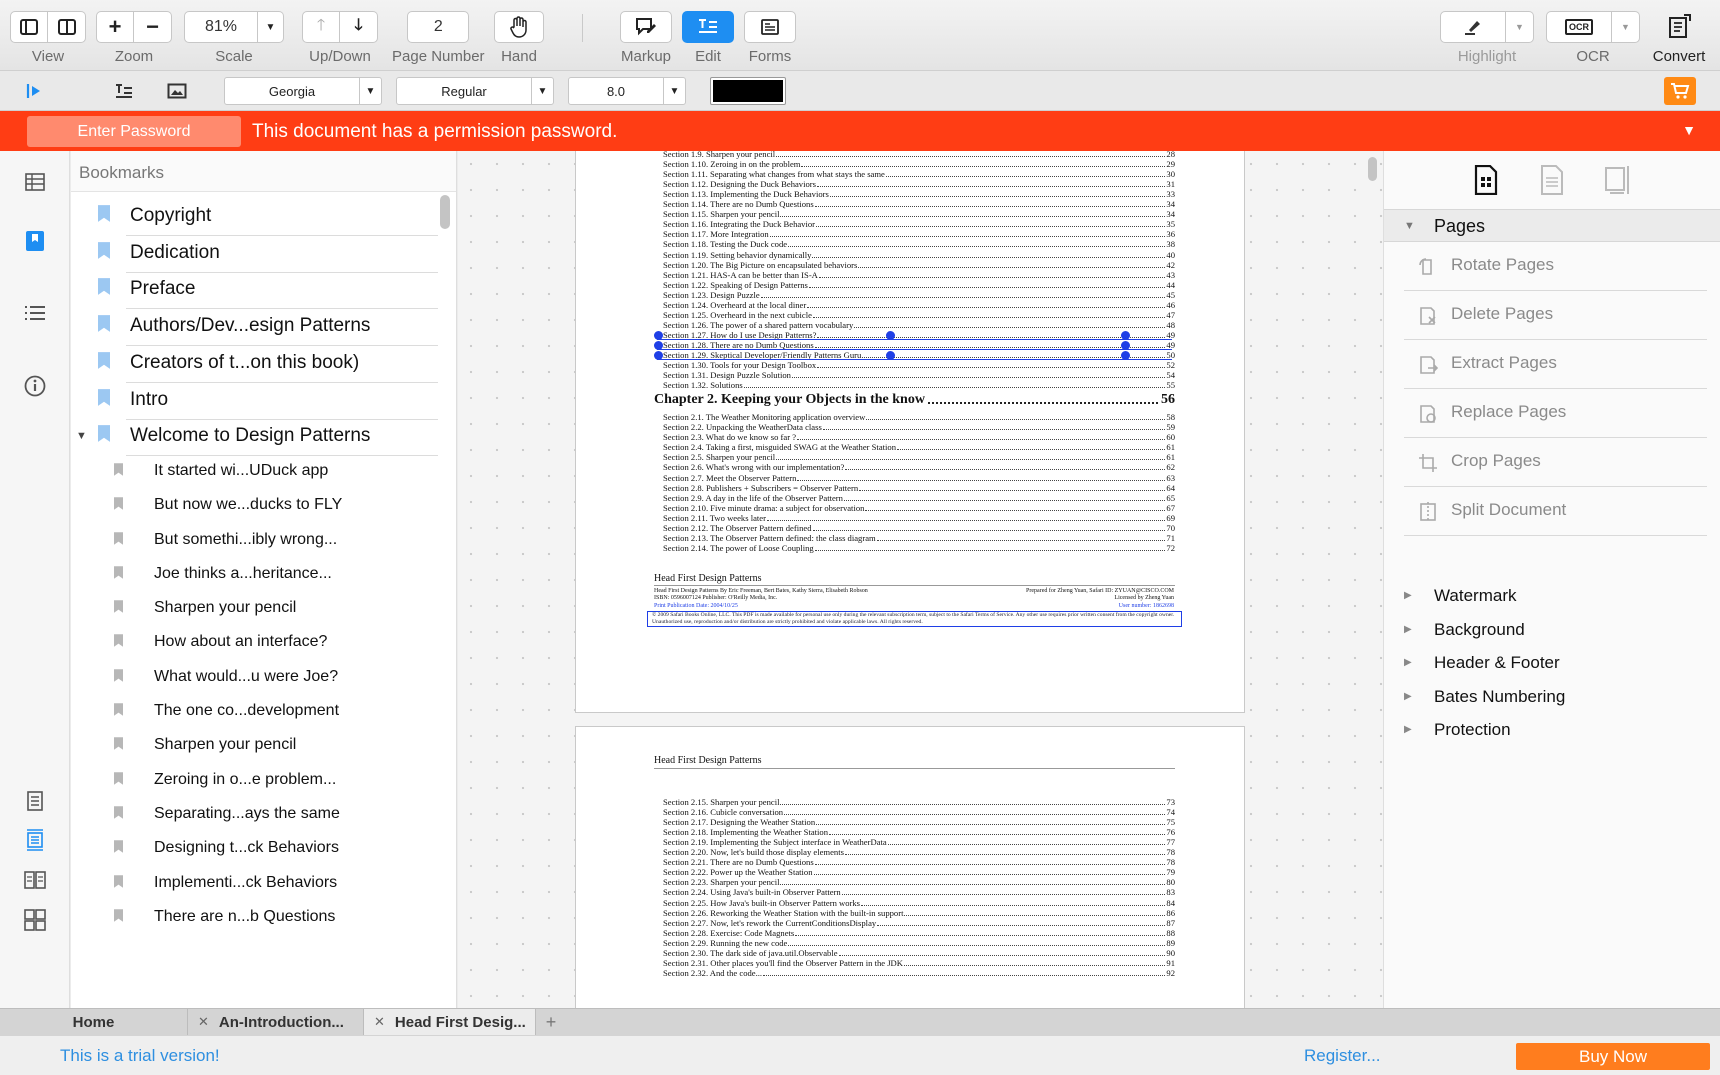  I want to click on hand-tool-button, so click(519, 27).